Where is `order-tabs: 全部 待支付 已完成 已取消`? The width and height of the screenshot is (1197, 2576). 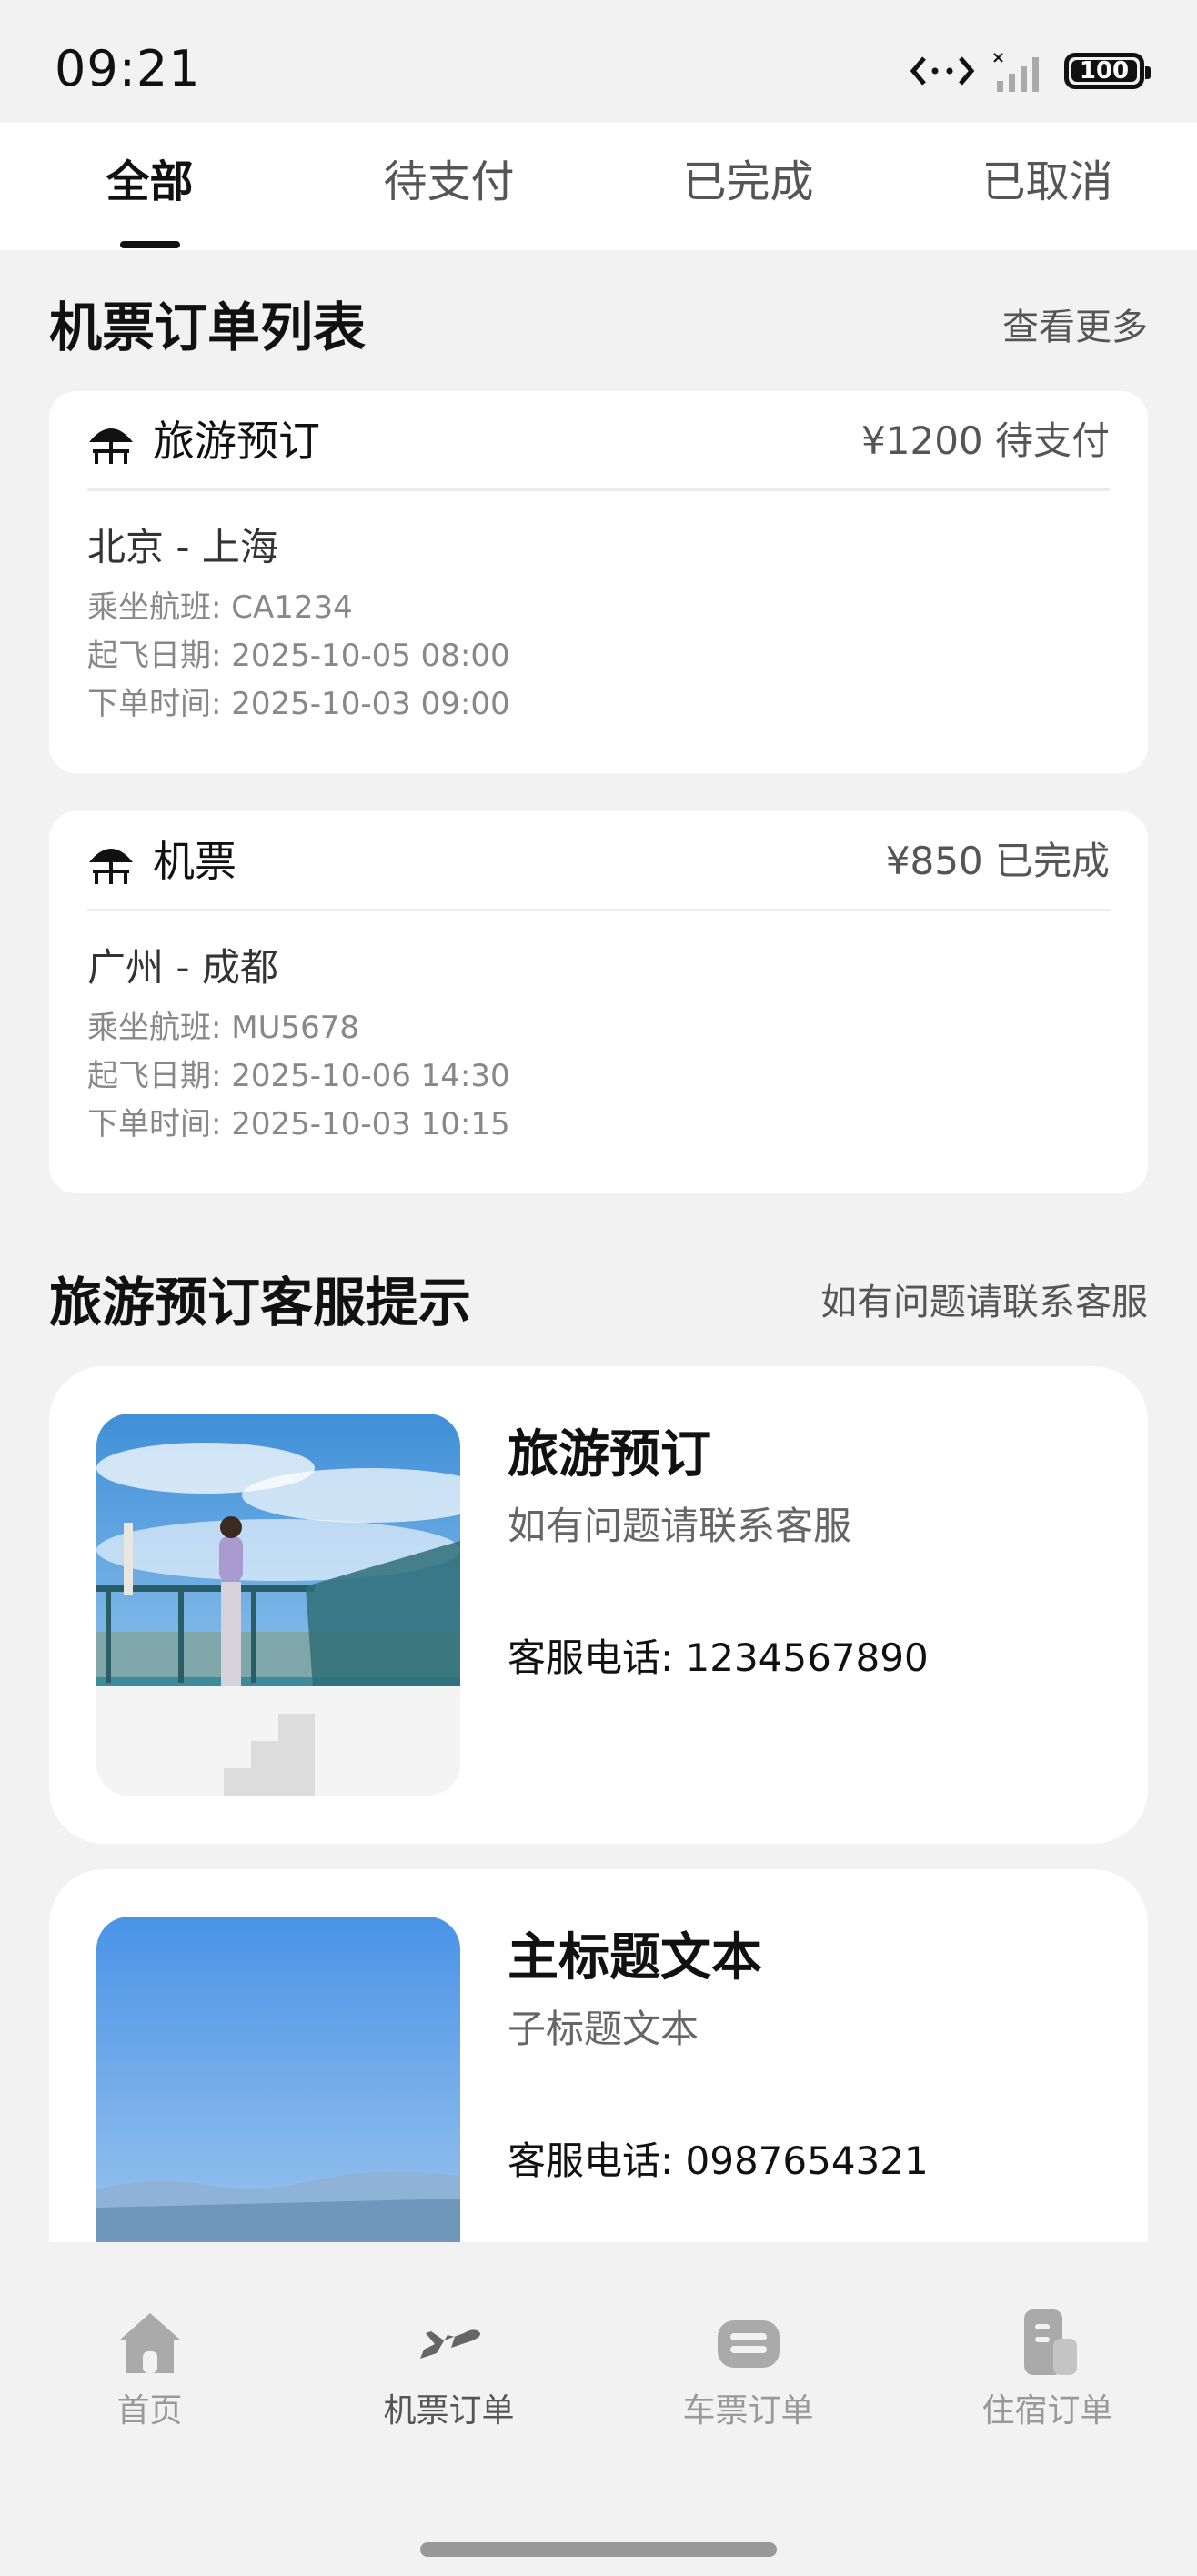
order-tabs: 全部 待支付 已完成 已取消 is located at coordinates (598, 186).